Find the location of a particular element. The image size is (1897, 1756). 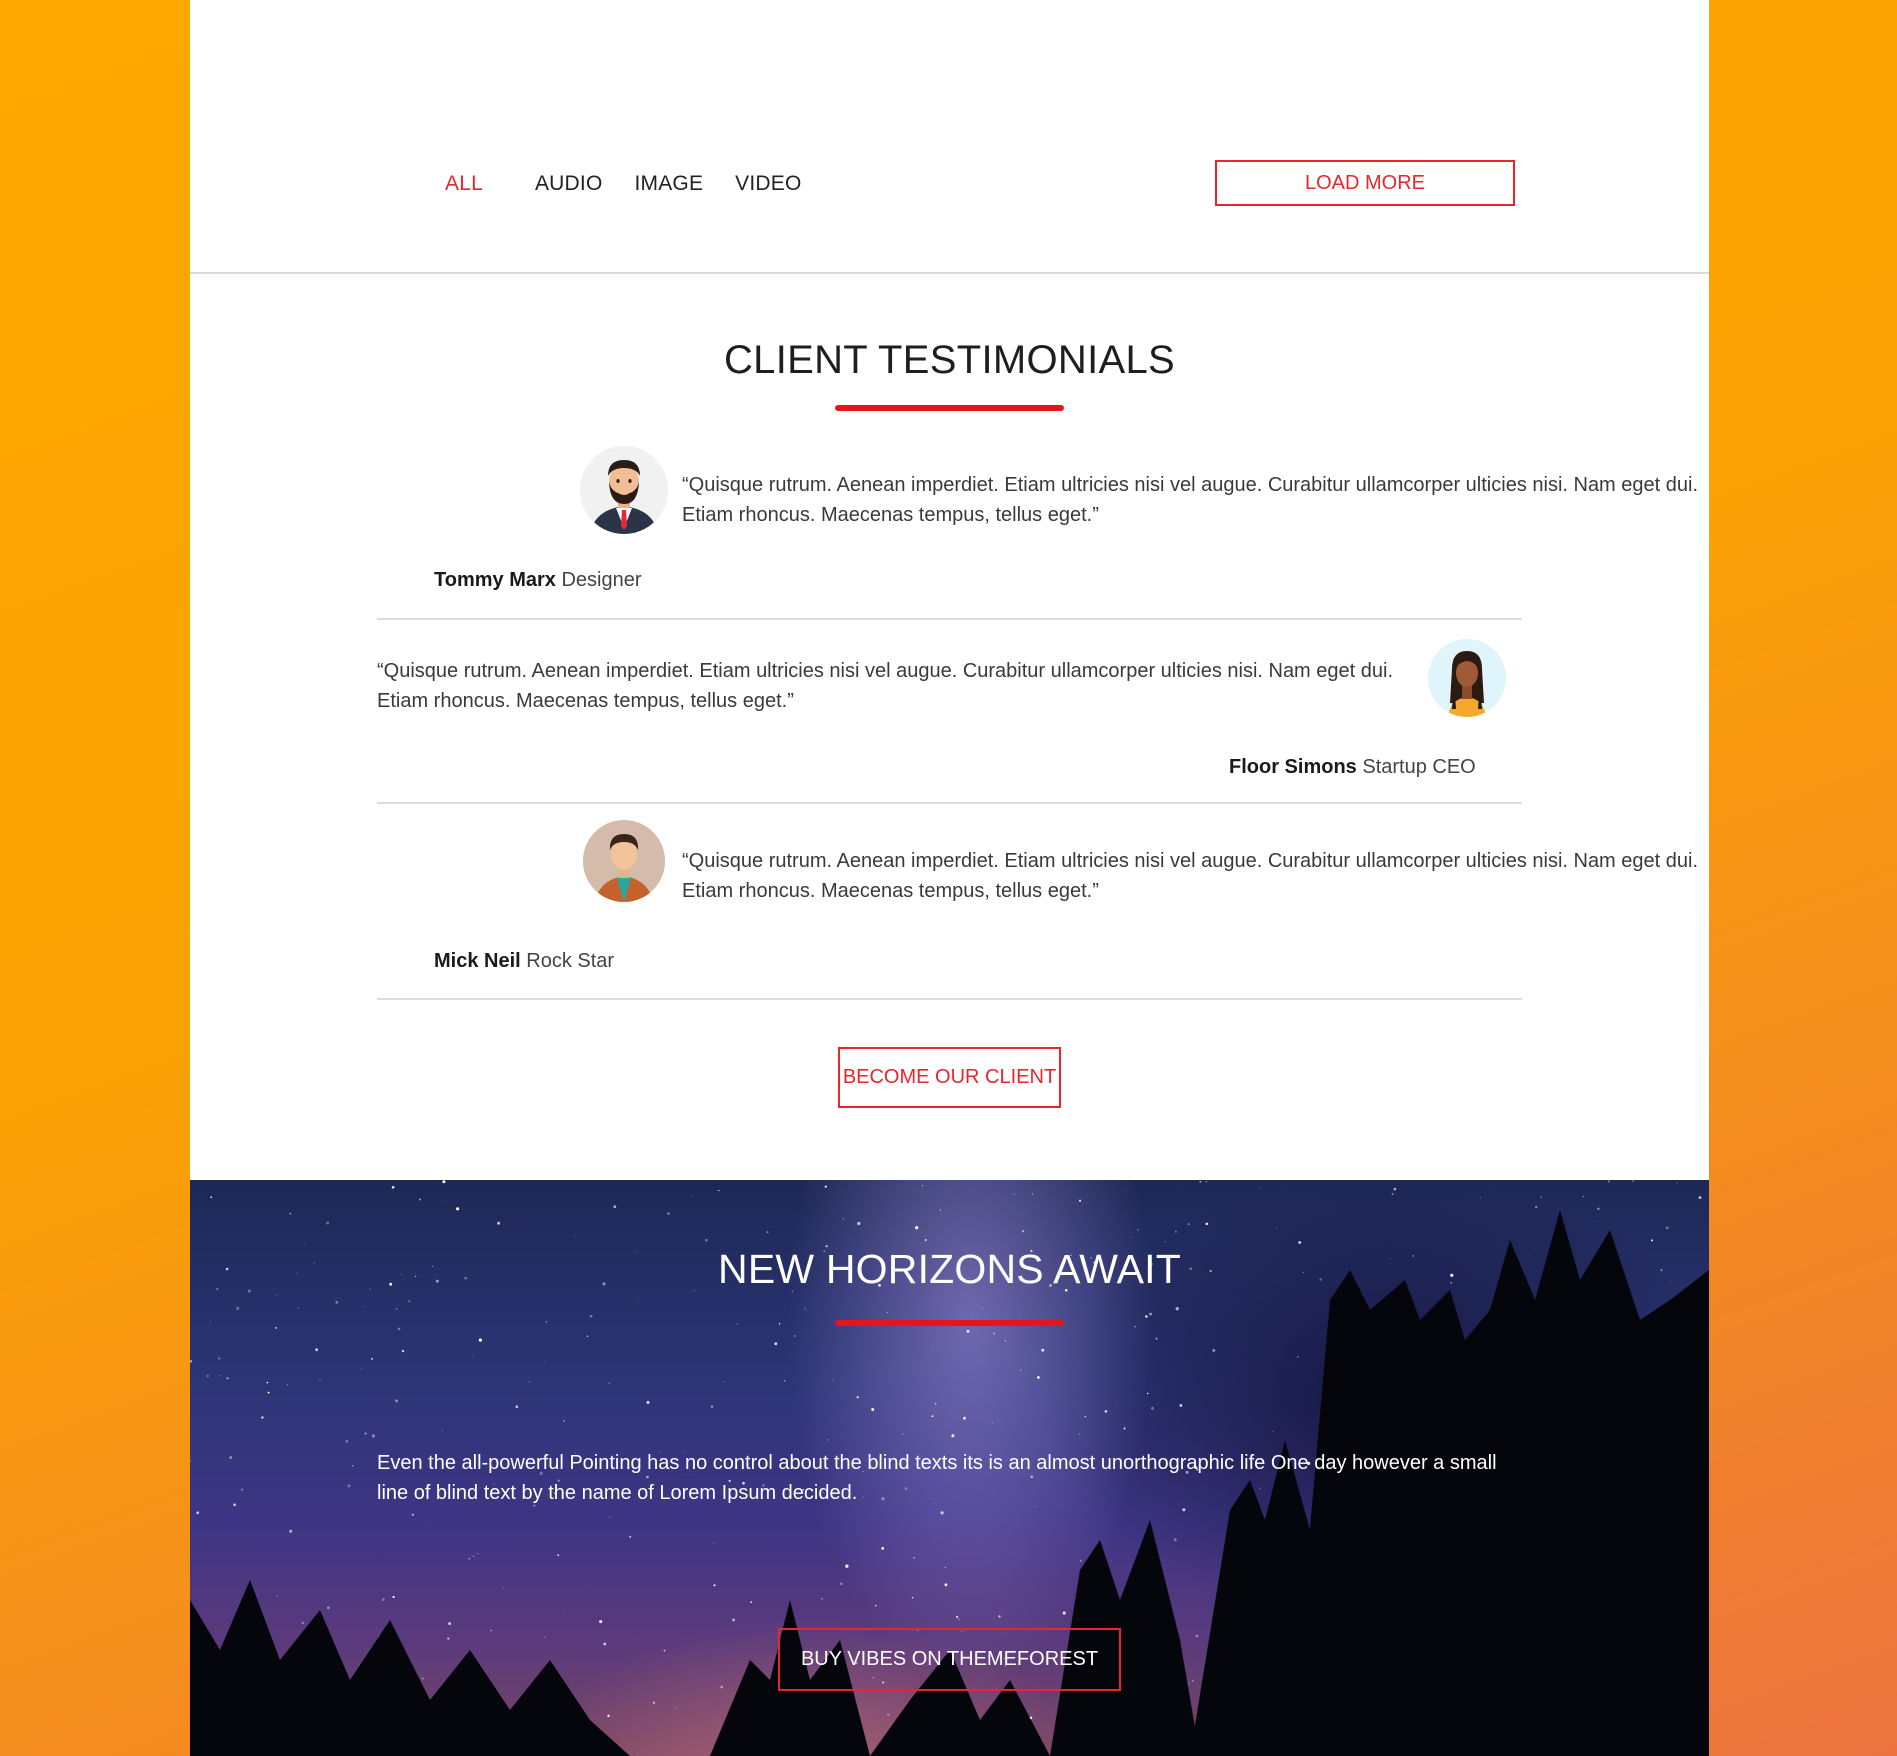

load-more-button: LOAD MORE is located at coordinates (1365, 183).